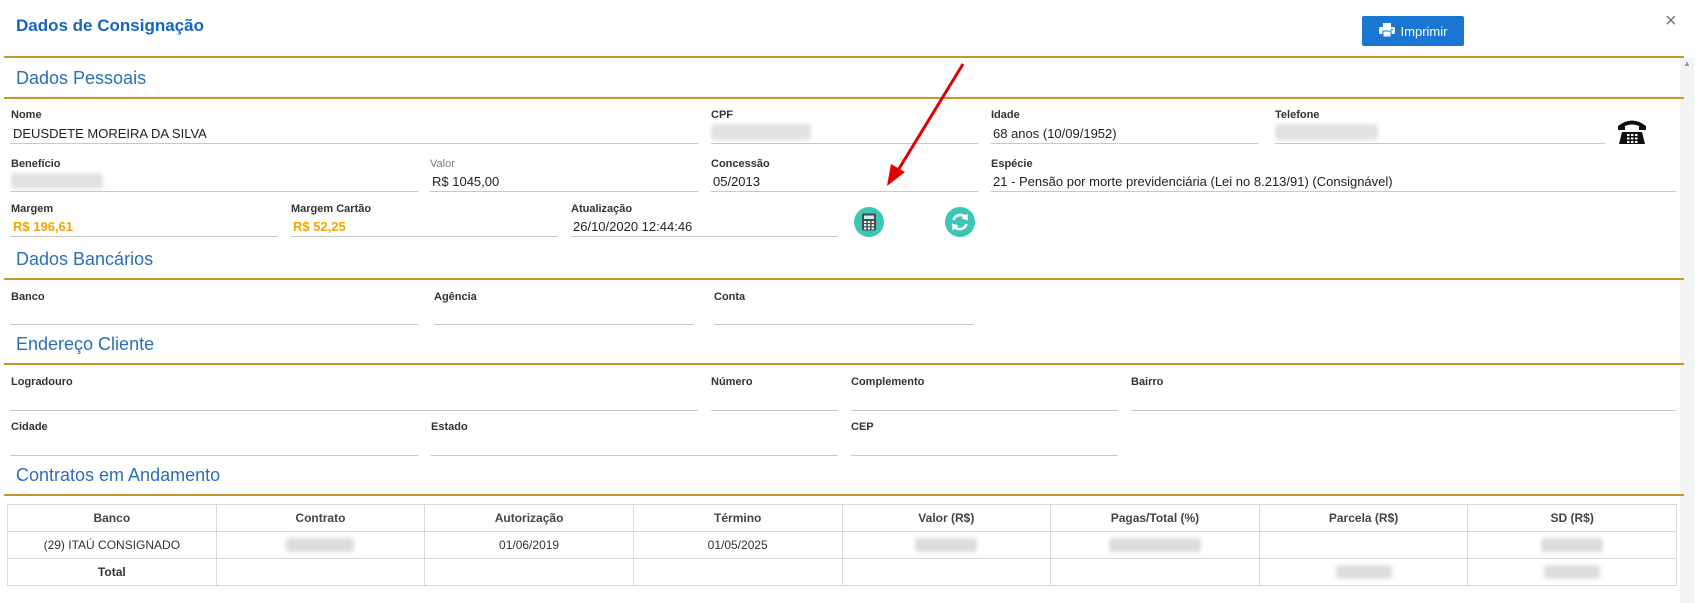  Describe the element at coordinates (1363, 572) in the screenshot. I see `cell-total-parcela` at that location.